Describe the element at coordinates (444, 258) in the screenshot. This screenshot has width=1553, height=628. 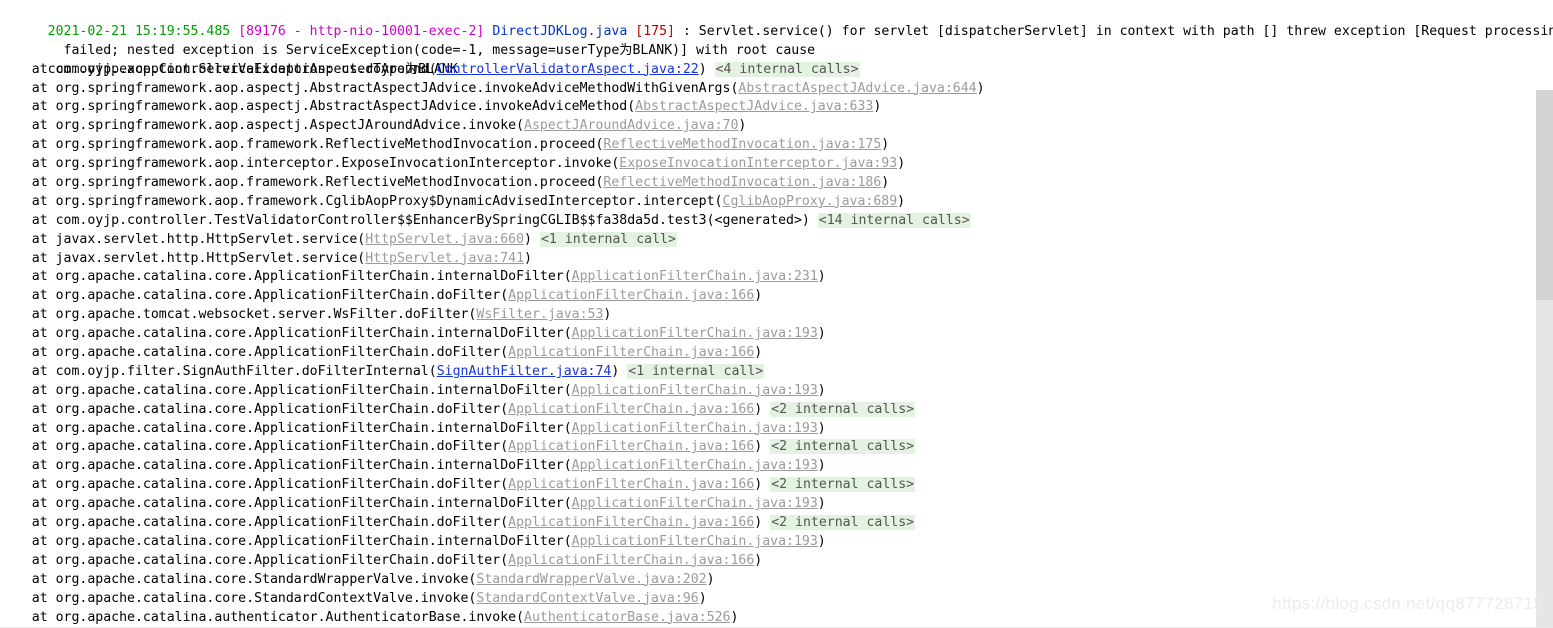
I see `source-link: HttpServlet.java:741` at that location.